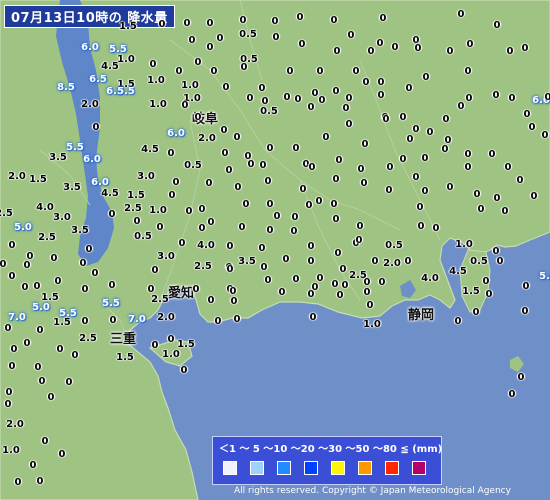 This screenshot has width=550, height=500. Describe the element at coordinates (136, 195) in the screenshot. I see `station-value: 1.5` at that location.